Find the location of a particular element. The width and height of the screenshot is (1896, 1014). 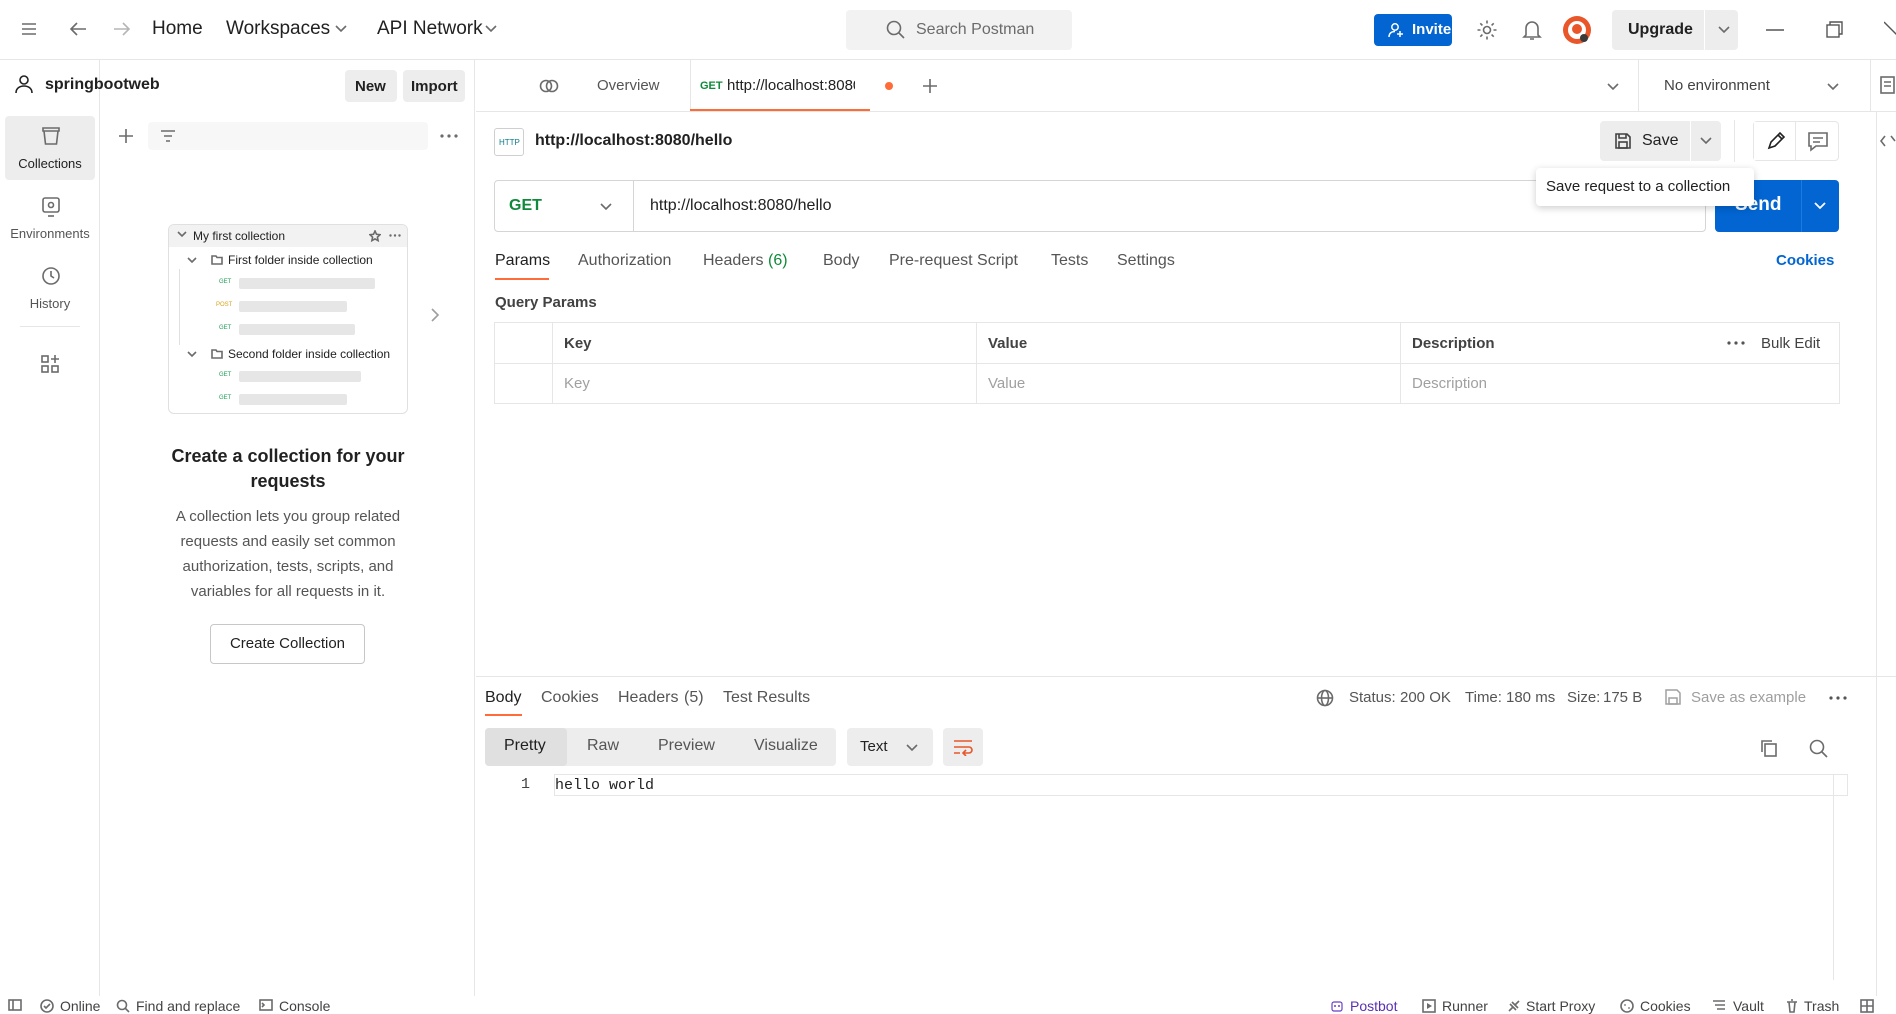

copy-icon is located at coordinates (1769, 748).